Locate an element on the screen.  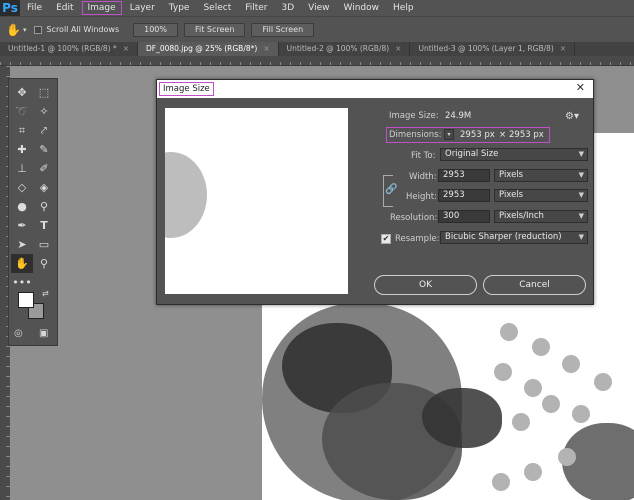
zoom-tool-icon: ⚲ is located at coordinates (44, 263).